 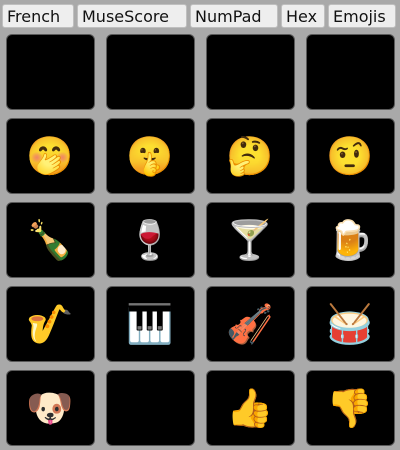 What do you see at coordinates (303, 16) in the screenshot?
I see `tab-hex: Hex` at bounding box center [303, 16].